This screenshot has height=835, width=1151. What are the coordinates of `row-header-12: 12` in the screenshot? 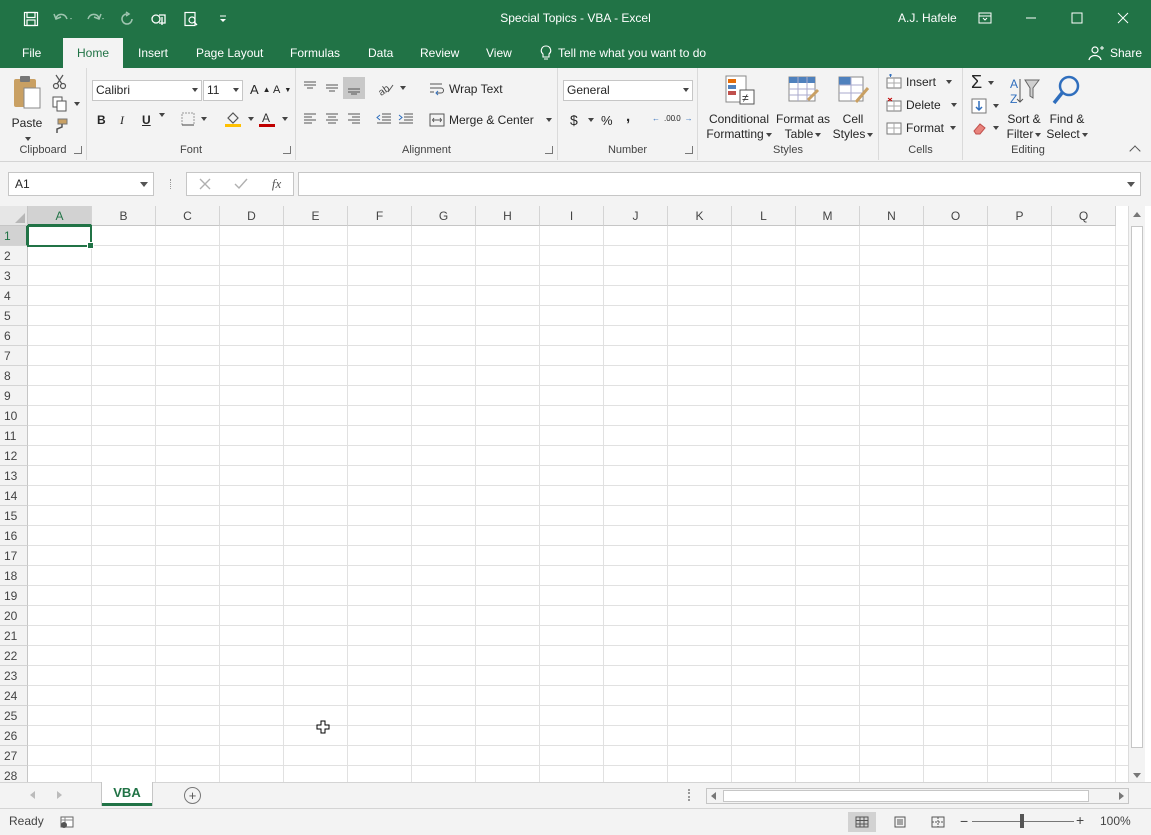 It's located at (14, 456).